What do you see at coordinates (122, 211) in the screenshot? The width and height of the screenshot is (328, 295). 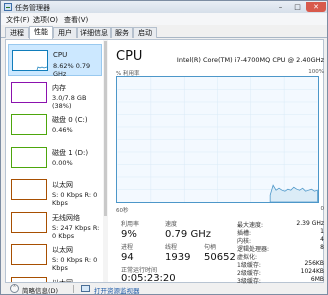 I see `graph-time-label: 60秒` at bounding box center [122, 211].